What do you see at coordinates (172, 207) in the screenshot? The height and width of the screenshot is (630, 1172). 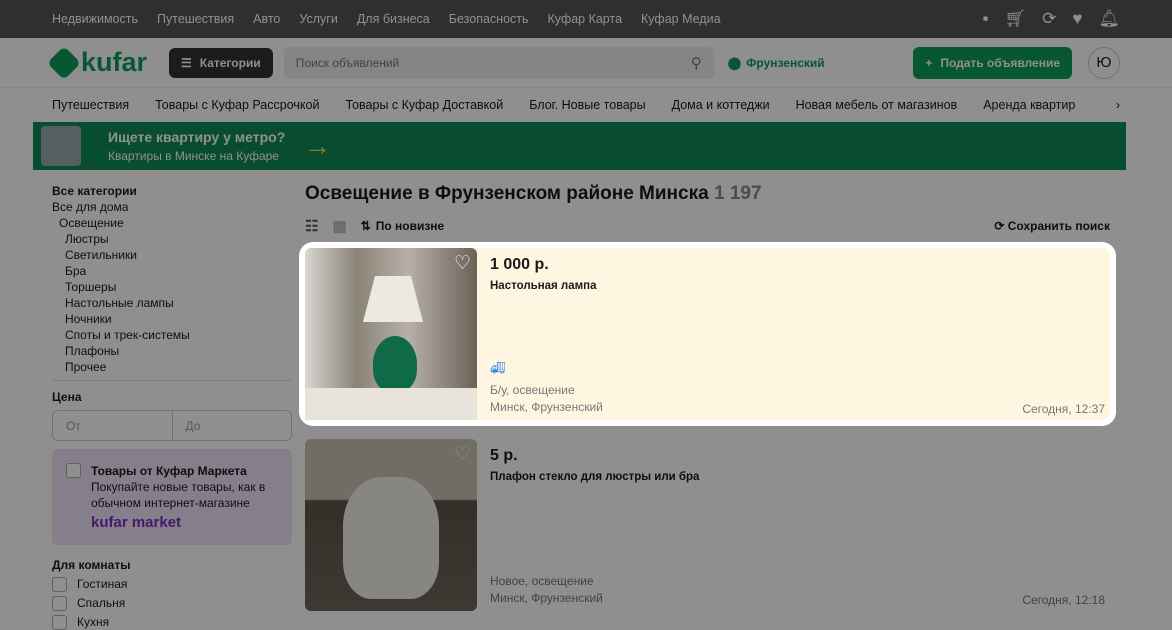 I see `home-category-link: Все для дома` at bounding box center [172, 207].